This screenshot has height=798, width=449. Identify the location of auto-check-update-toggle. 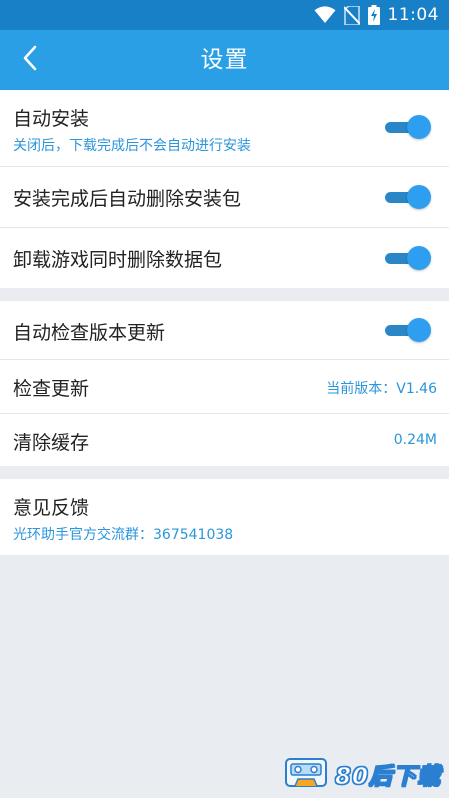
(408, 330).